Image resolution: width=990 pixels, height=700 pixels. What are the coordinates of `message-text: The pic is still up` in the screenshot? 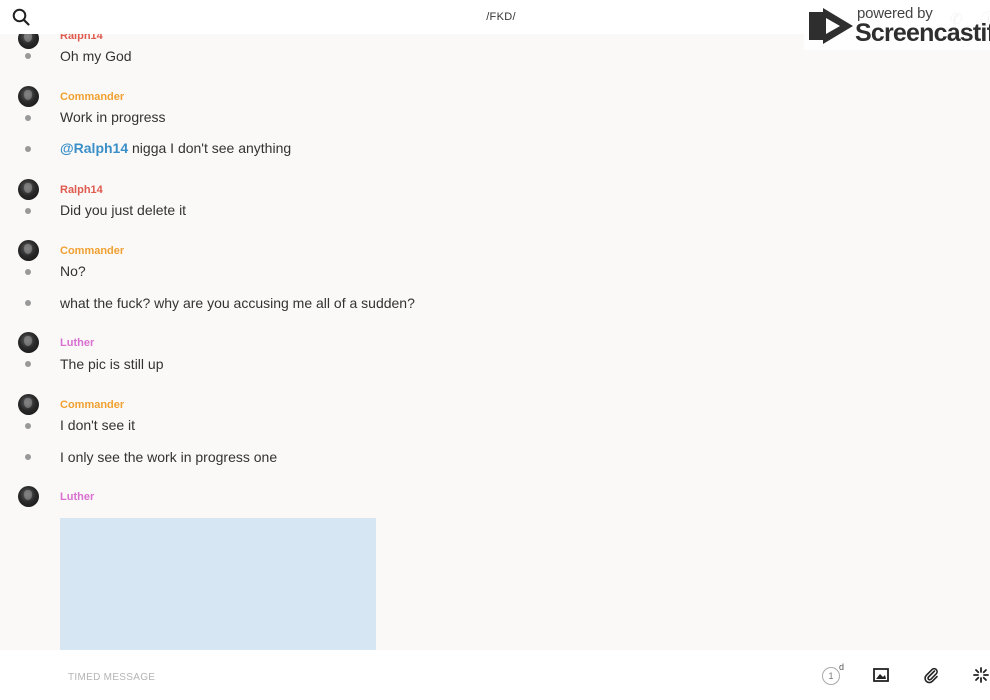 It's located at (112, 364).